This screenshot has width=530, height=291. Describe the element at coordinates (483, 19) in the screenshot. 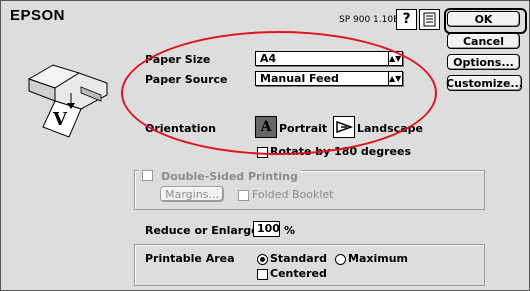

I see `ok-button: OK` at that location.